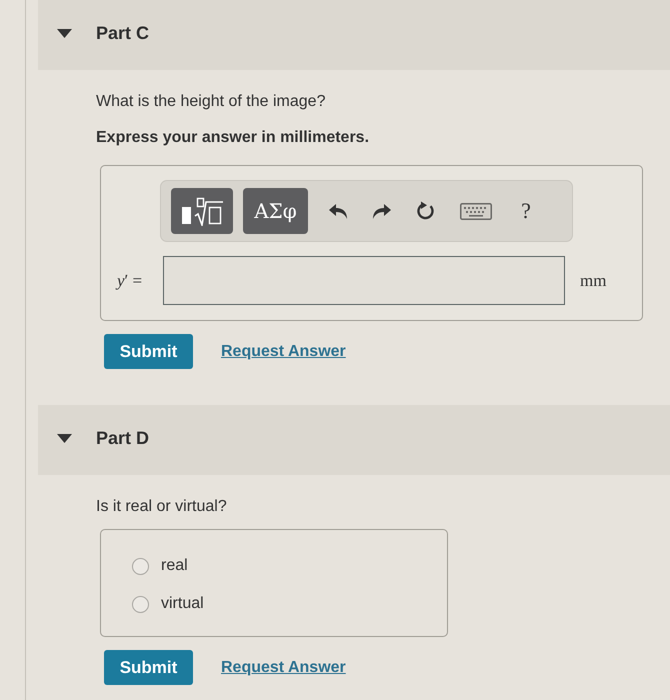 The width and height of the screenshot is (670, 700). What do you see at coordinates (338, 211) in the screenshot?
I see `undo-icon` at bounding box center [338, 211].